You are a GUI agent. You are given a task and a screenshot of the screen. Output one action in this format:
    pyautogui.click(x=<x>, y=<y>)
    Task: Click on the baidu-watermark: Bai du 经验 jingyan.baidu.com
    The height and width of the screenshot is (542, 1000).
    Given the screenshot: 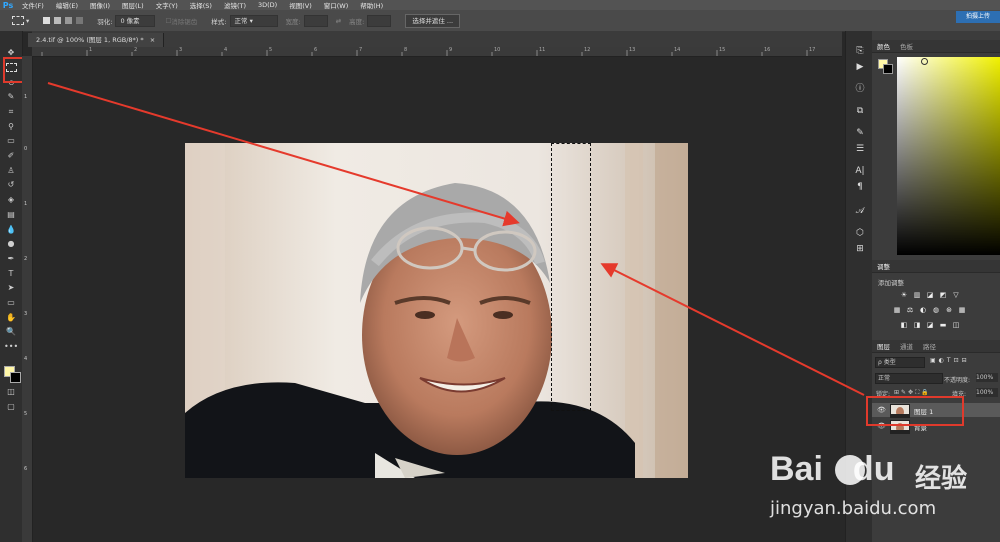 What is the action you would take?
    pyautogui.click(x=880, y=490)
    